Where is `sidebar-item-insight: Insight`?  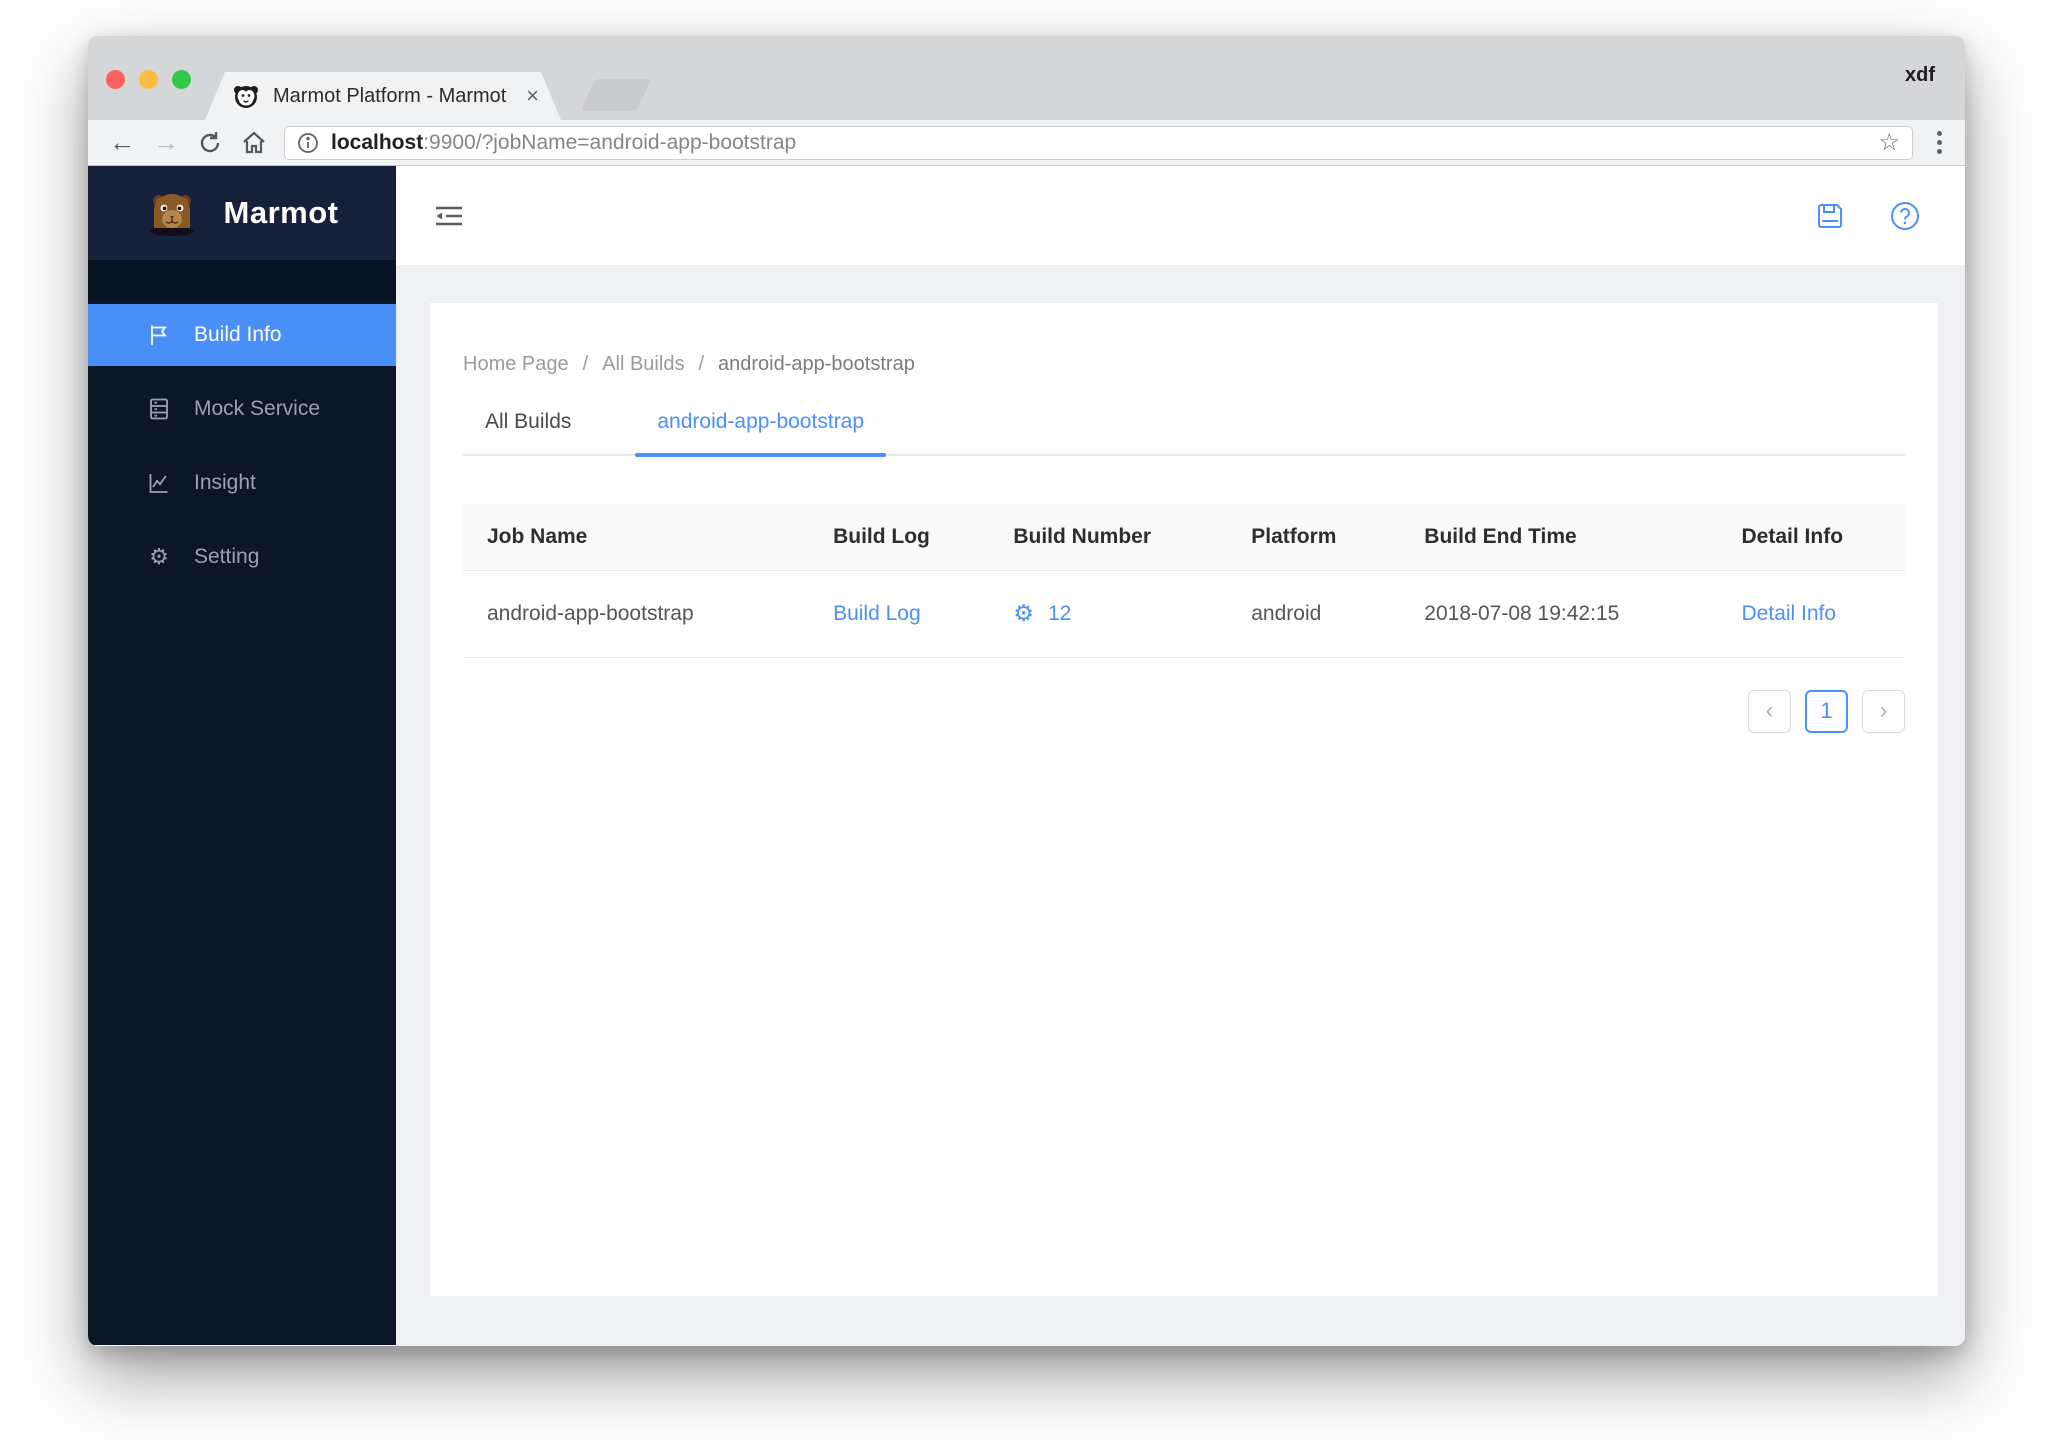 sidebar-item-insight: Insight is located at coordinates (242, 483).